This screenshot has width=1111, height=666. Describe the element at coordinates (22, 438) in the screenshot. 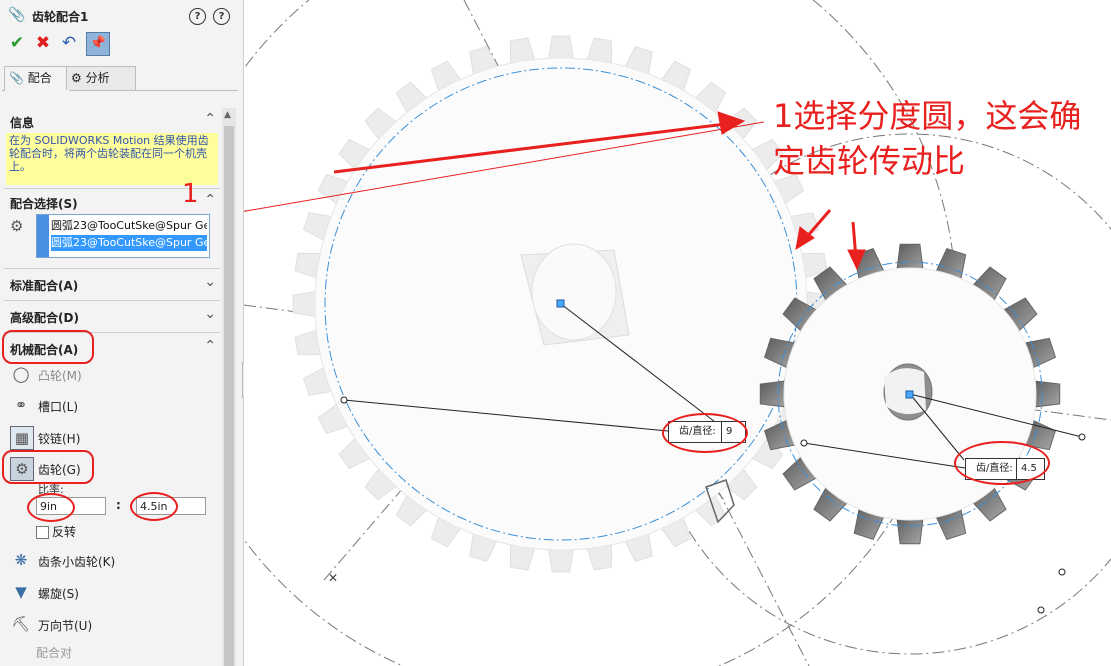

I see `hinge-icon: ▦` at that location.